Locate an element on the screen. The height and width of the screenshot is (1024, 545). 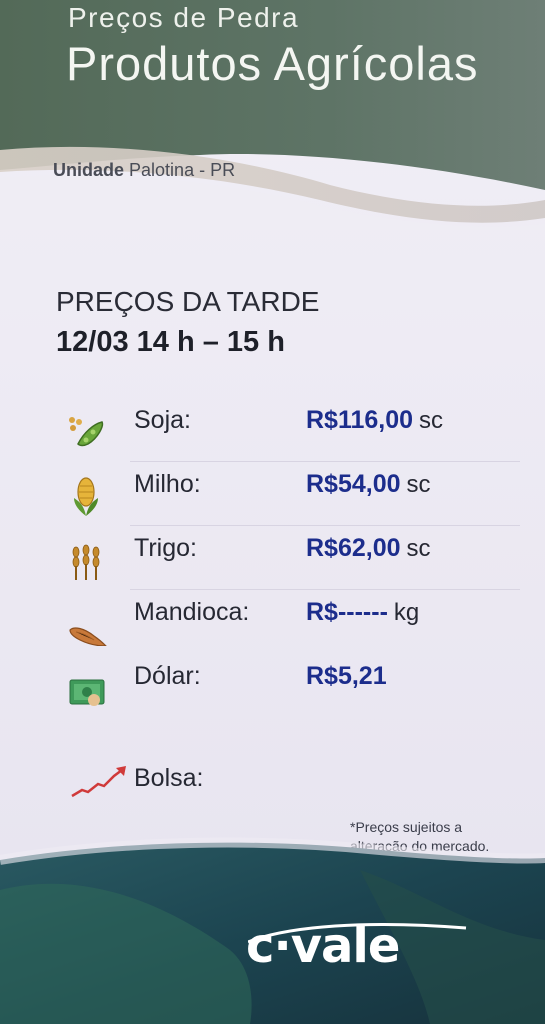
price-value: R$116,00 sc is located at coordinates (374, 420).